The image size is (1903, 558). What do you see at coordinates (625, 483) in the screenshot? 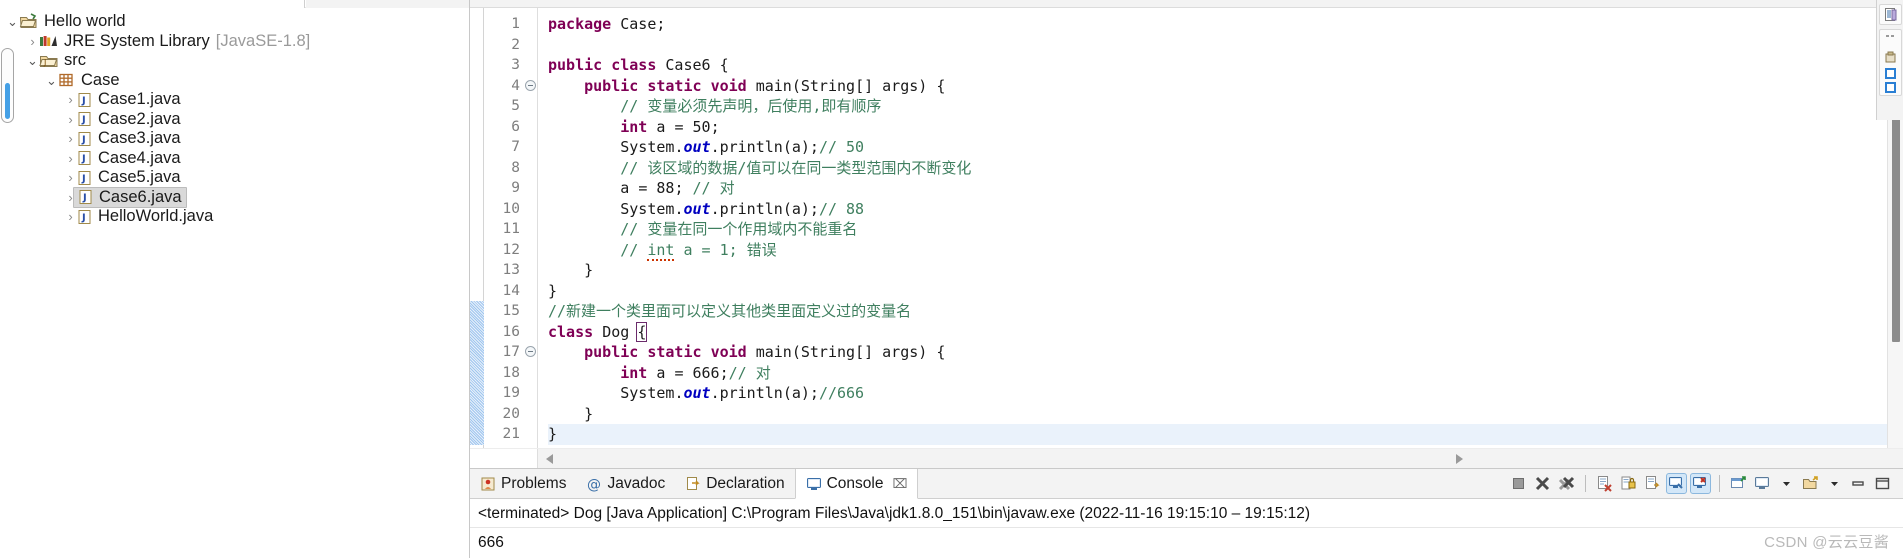
I see `tab-javadoc: @ Javadoc` at bounding box center [625, 483].